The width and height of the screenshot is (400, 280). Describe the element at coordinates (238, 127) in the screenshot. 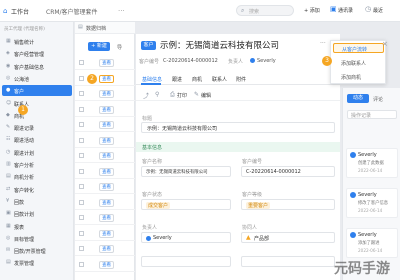

I see `title-field: 示例：无锡简道云科技有限公司` at that location.